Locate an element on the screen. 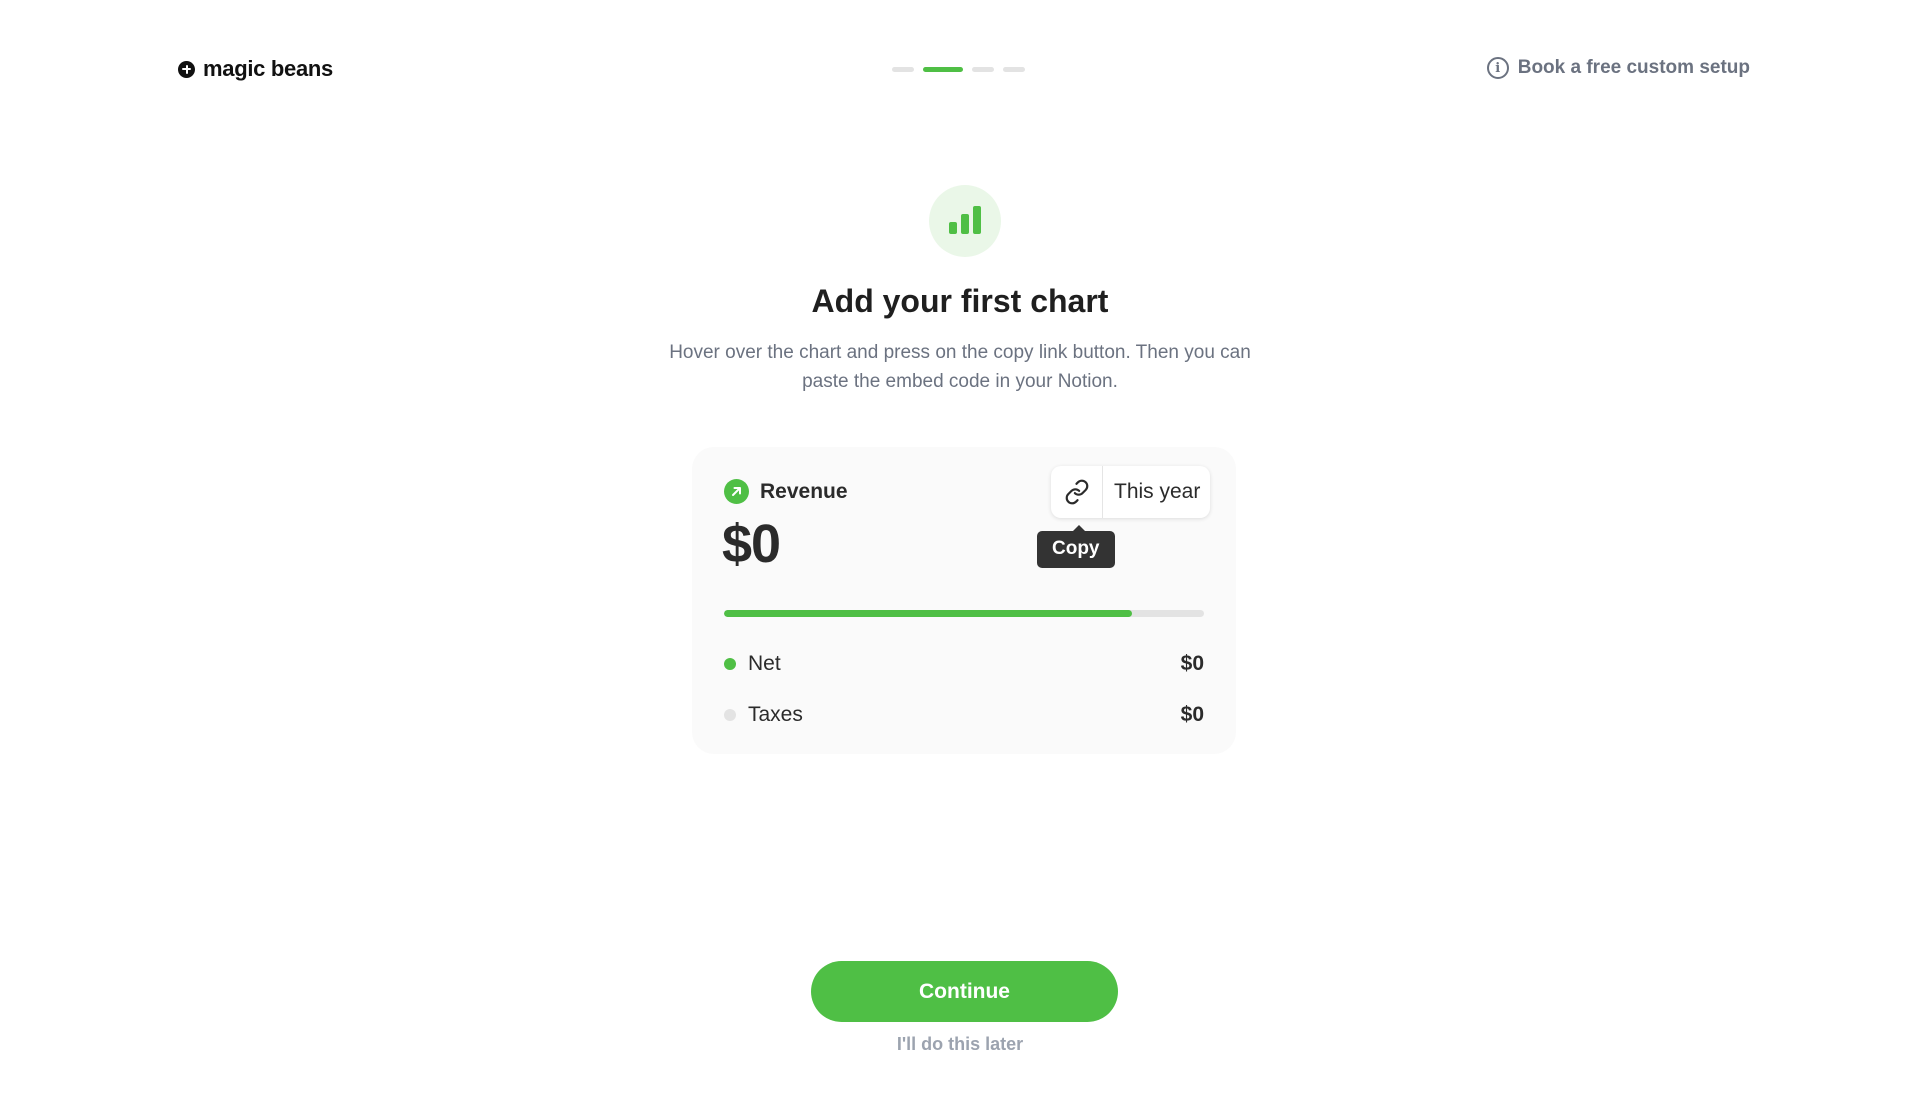 This screenshot has height=1103, width=1920. metric-value: $0 is located at coordinates (751, 544).